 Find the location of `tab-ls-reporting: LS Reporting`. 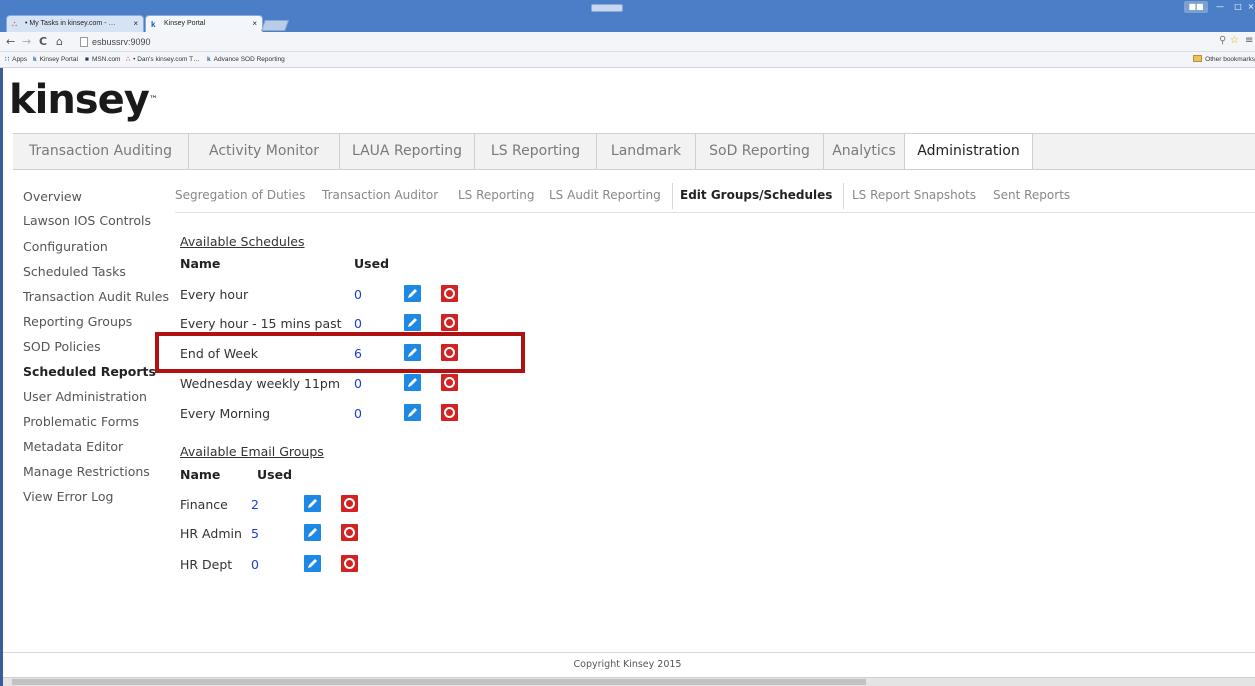

tab-ls-reporting: LS Reporting is located at coordinates (536, 151).